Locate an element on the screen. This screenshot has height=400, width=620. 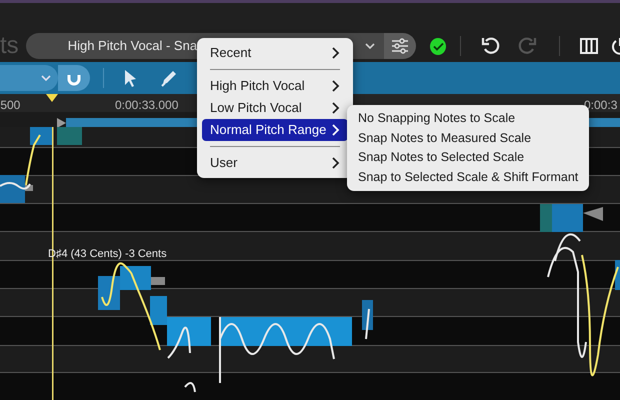
undo-button is located at coordinates (491, 46).